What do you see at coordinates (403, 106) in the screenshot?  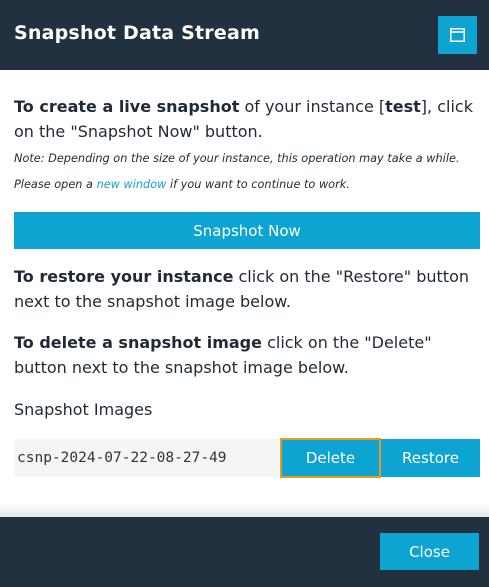 I see `instance-name: test` at bounding box center [403, 106].